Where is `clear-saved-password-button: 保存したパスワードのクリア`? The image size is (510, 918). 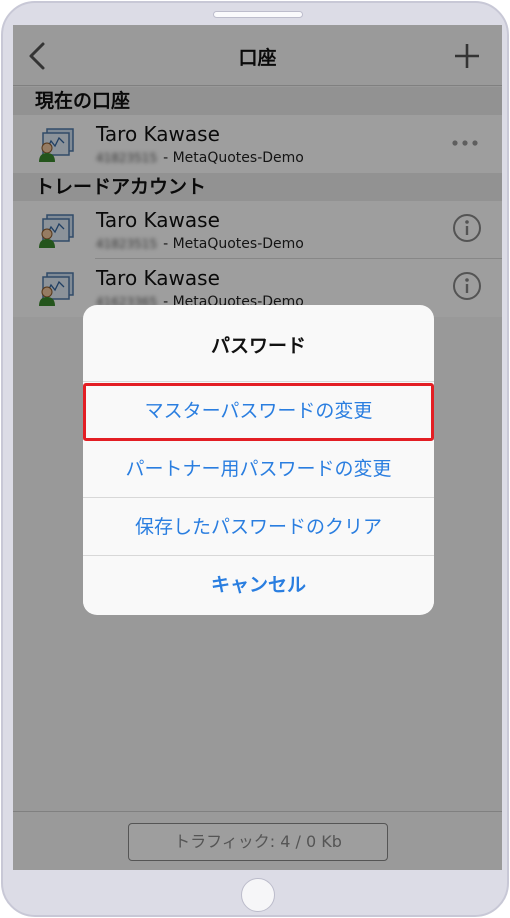
clear-saved-password-button: 保存したパスワードのクリア is located at coordinates (258, 526).